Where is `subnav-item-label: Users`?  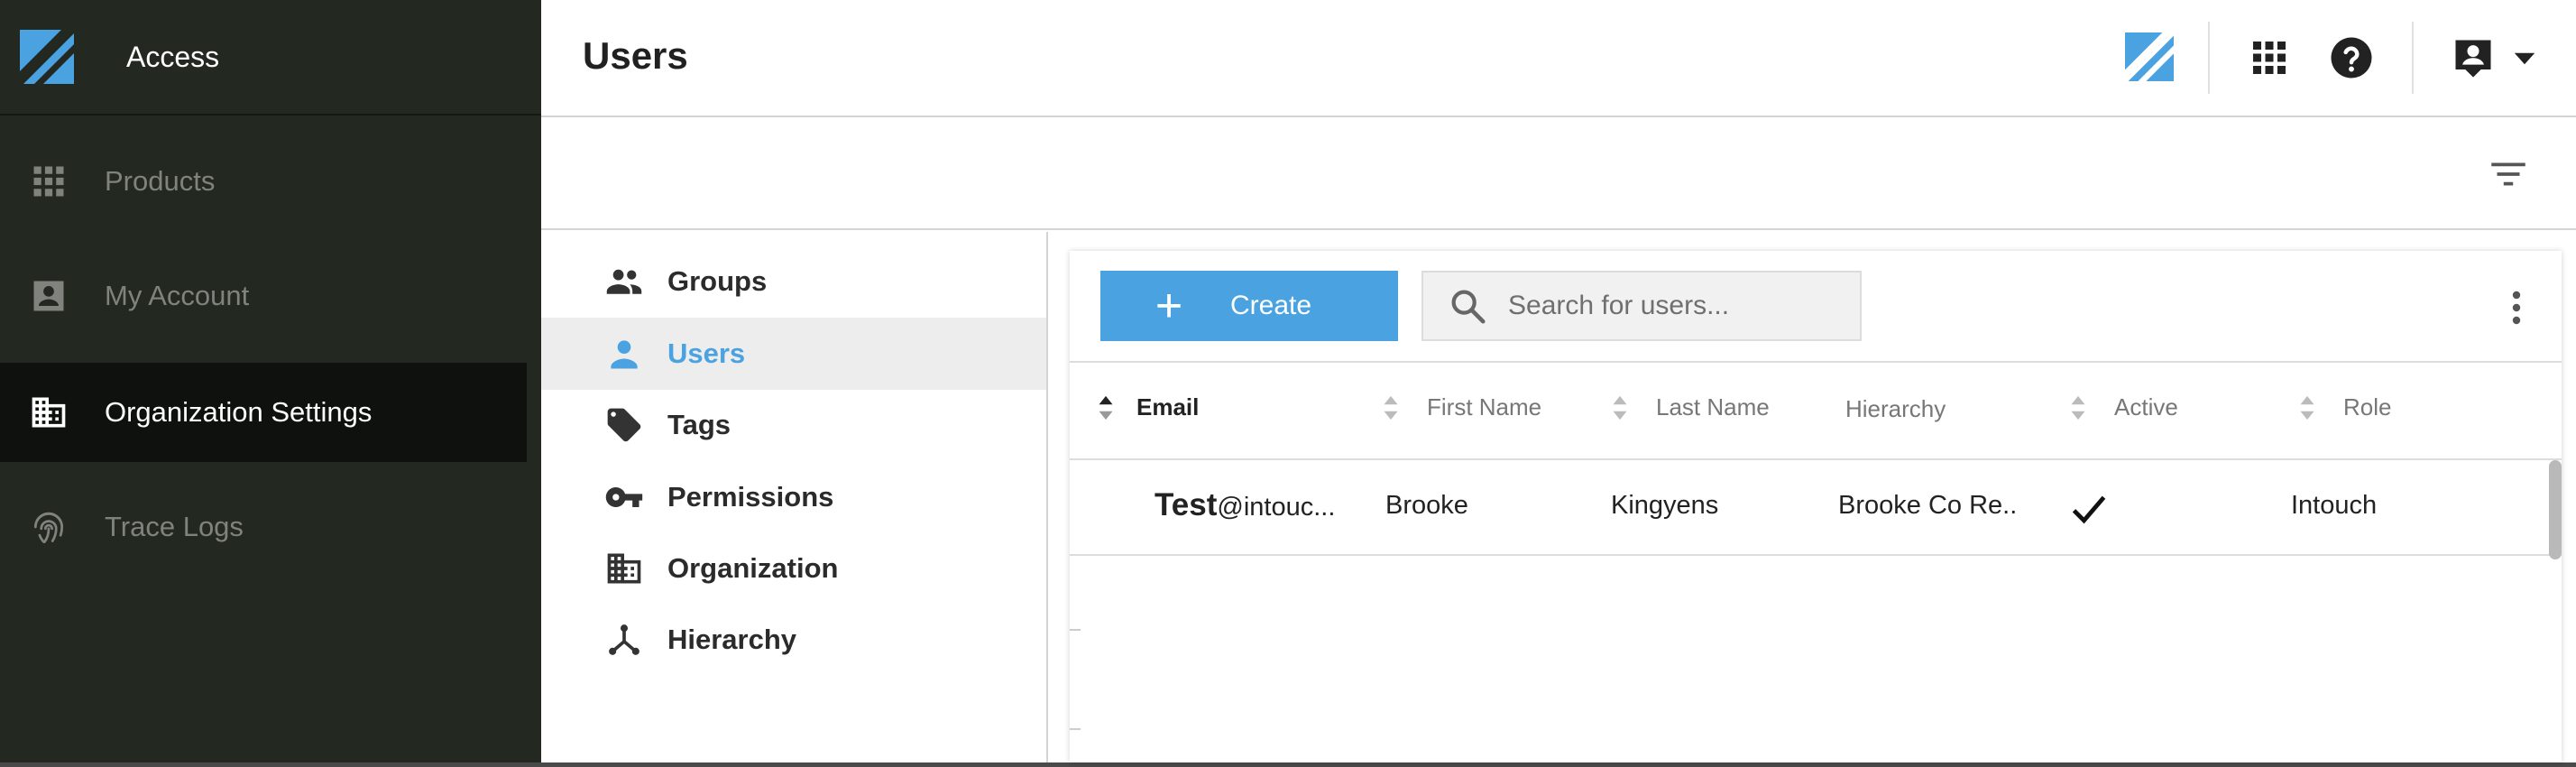 subnav-item-label: Users is located at coordinates (707, 353).